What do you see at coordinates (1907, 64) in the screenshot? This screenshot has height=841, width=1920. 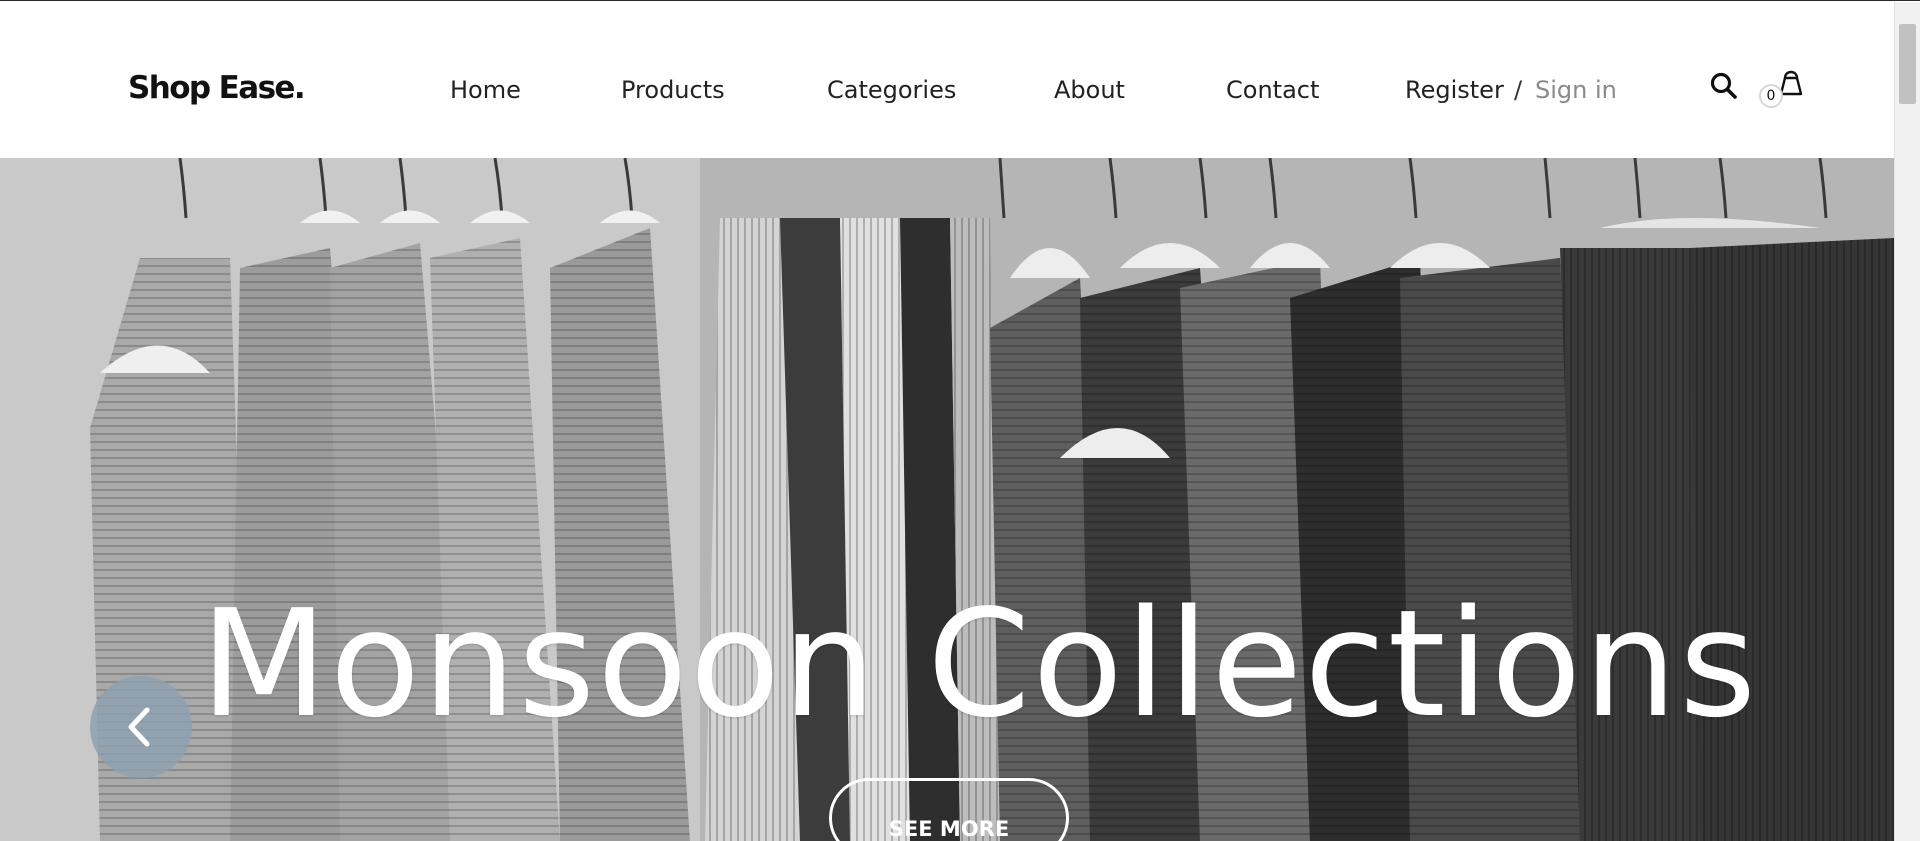 I see `scrollbar-thumb` at bounding box center [1907, 64].